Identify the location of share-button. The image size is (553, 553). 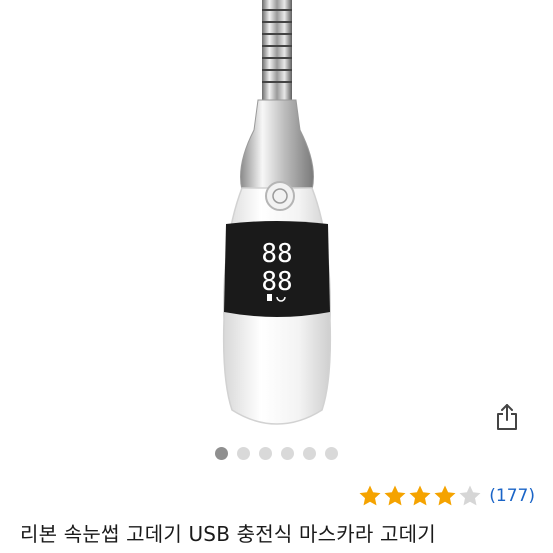
(507, 417).